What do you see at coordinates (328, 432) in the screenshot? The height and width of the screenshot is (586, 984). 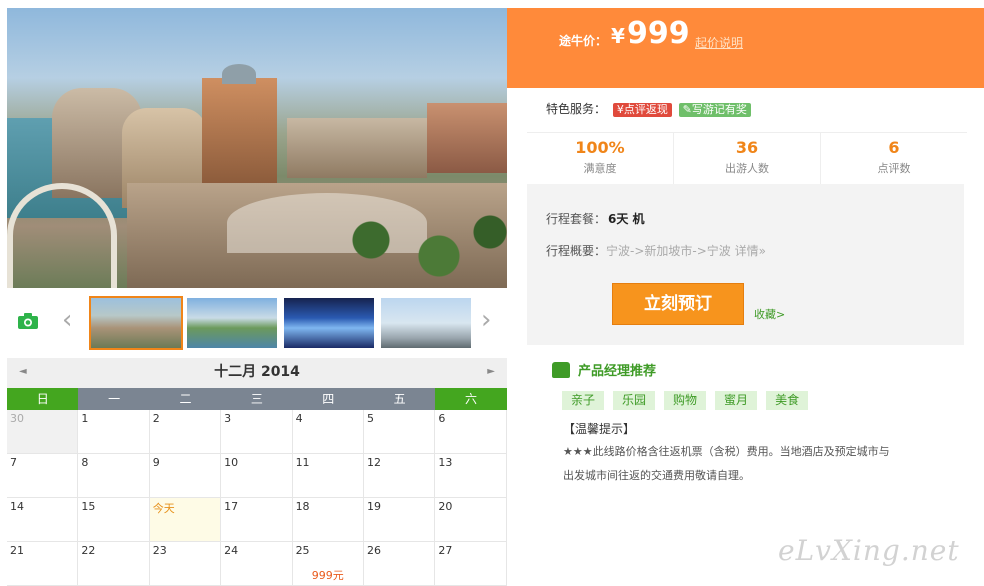 I see `calendar-day: 4` at bounding box center [328, 432].